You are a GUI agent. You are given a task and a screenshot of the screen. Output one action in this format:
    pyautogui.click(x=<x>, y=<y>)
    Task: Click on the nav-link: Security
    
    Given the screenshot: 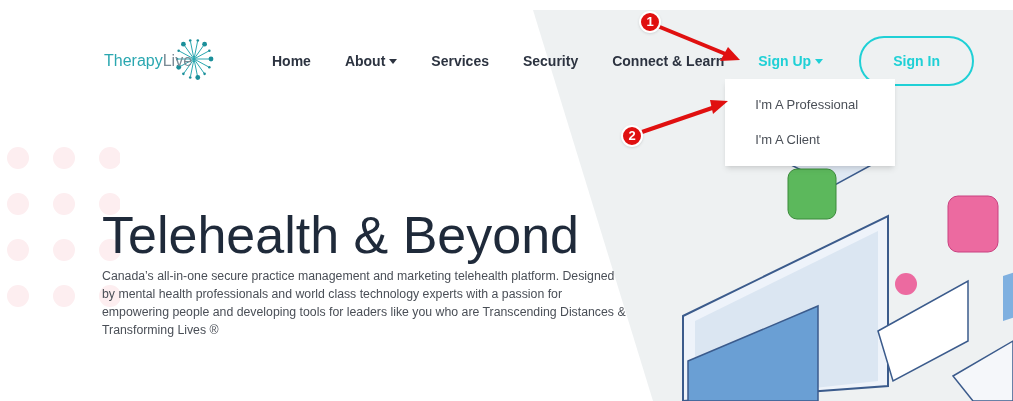 What is the action you would take?
    pyautogui.click(x=550, y=61)
    